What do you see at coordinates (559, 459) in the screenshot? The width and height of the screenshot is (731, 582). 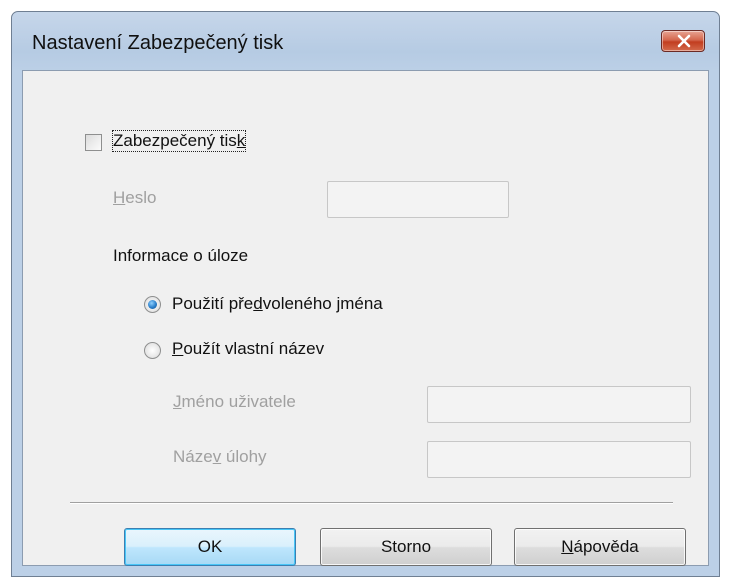 I see `job-name-input` at bounding box center [559, 459].